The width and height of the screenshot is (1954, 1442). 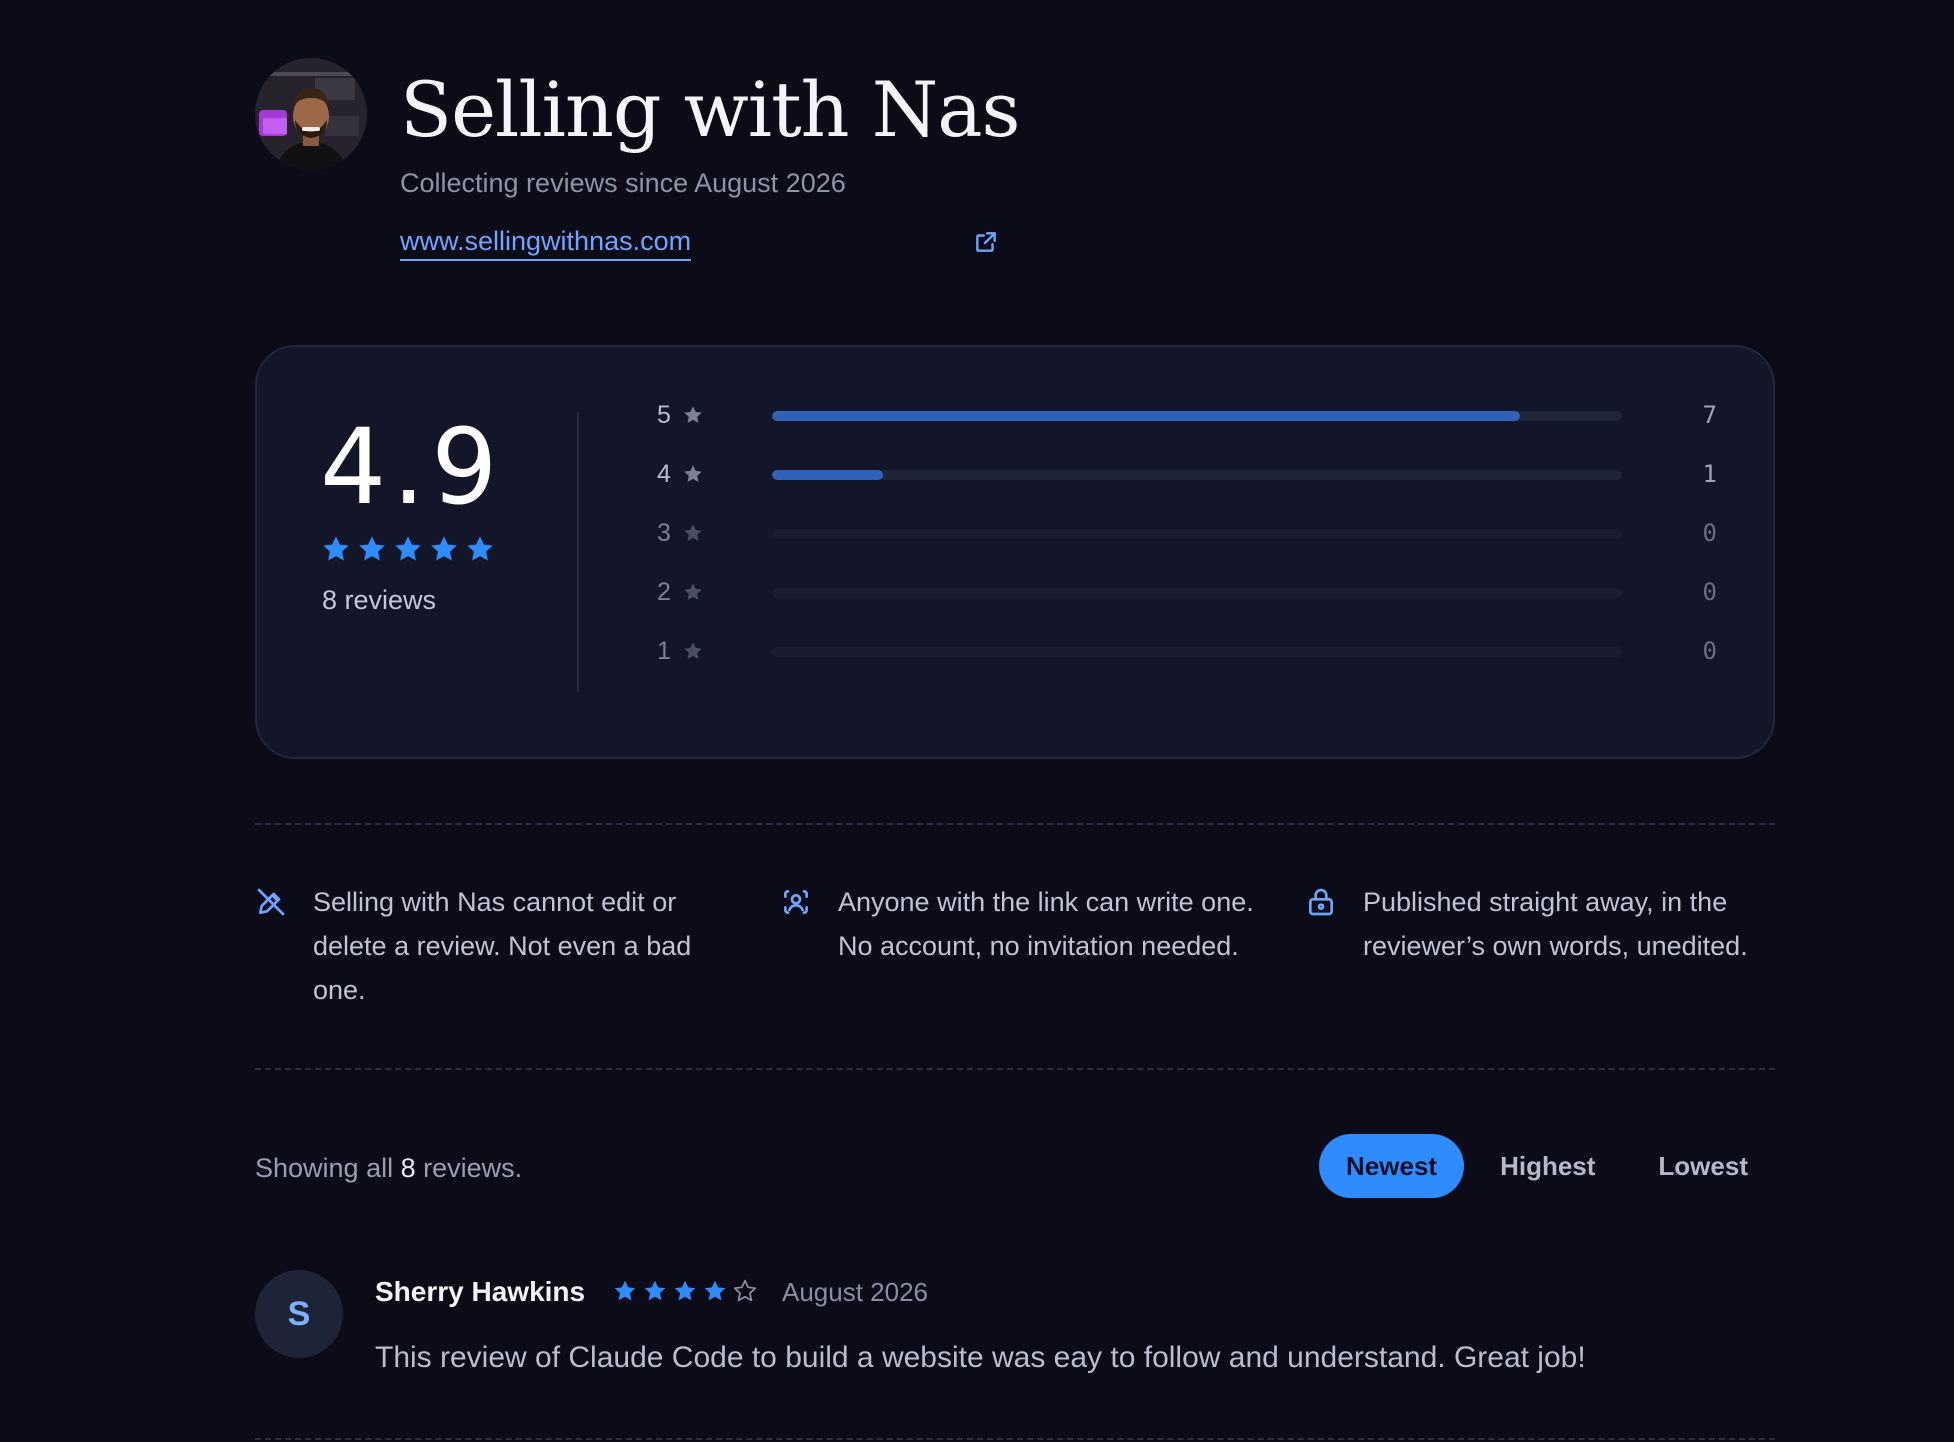 What do you see at coordinates (710, 109) in the screenshot?
I see `page-title: Selling with Nas` at bounding box center [710, 109].